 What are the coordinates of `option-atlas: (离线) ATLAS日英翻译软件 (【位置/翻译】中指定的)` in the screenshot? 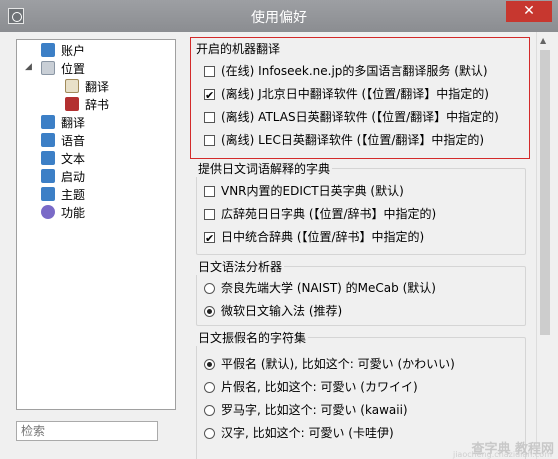 It's located at (351, 117).